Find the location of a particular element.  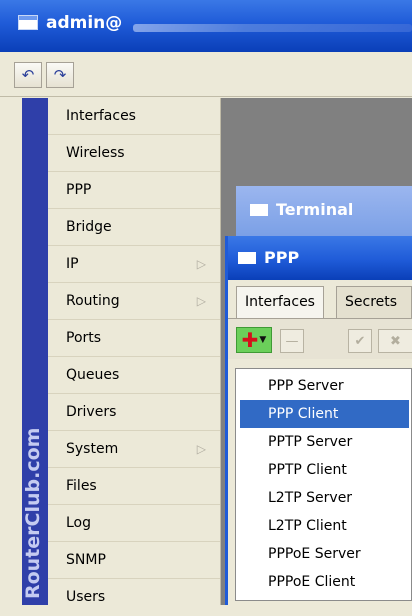

undo-button: ↶ is located at coordinates (28, 75).